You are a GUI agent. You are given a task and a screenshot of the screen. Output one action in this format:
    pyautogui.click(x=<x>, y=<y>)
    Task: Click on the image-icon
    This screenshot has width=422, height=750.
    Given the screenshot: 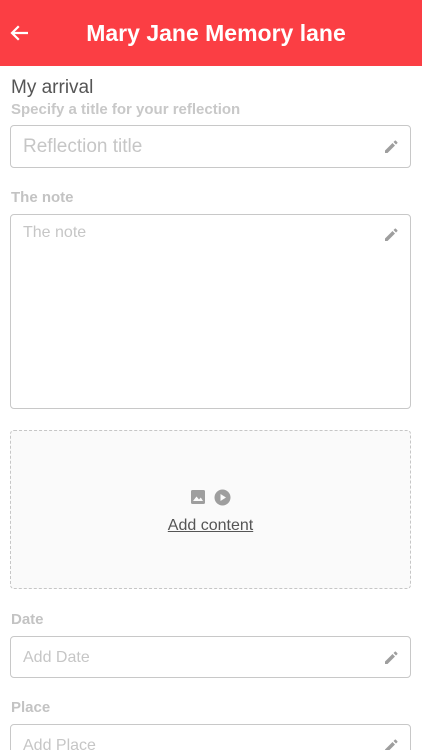 What is the action you would take?
    pyautogui.click(x=198, y=497)
    